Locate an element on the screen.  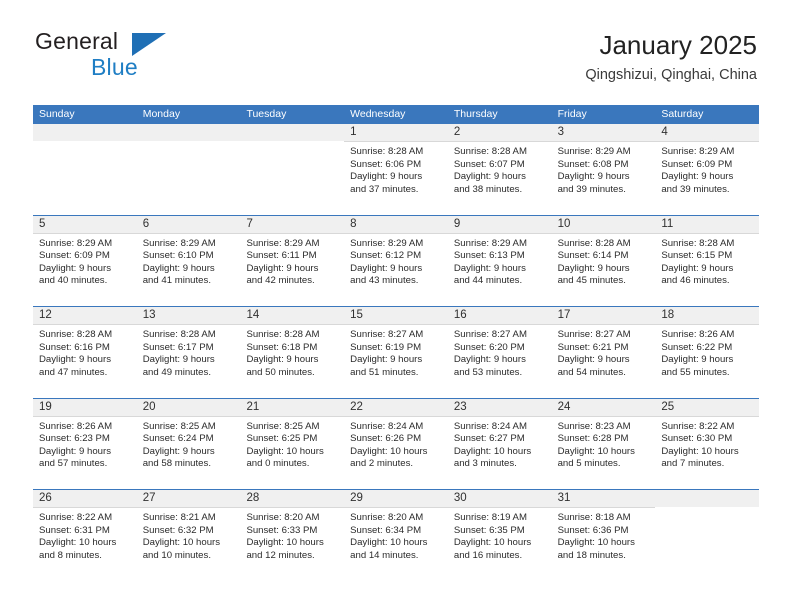
day-number: 14 is located at coordinates (253, 315).